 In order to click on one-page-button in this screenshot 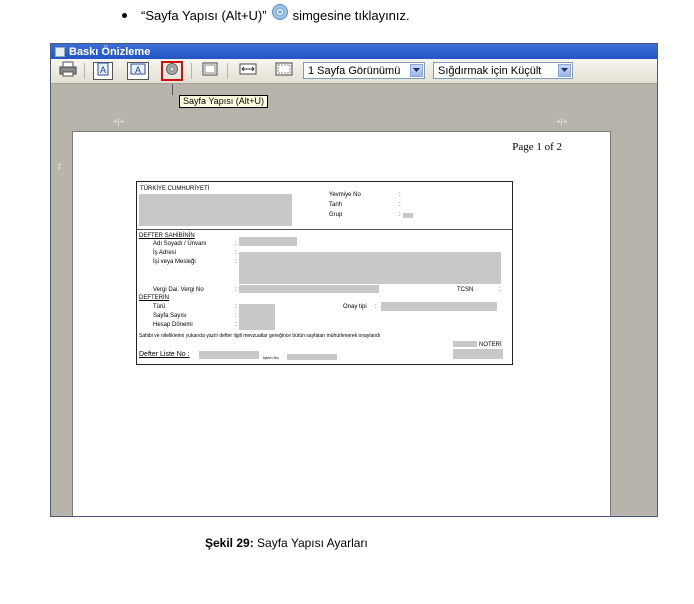, I will do `click(210, 71)`.